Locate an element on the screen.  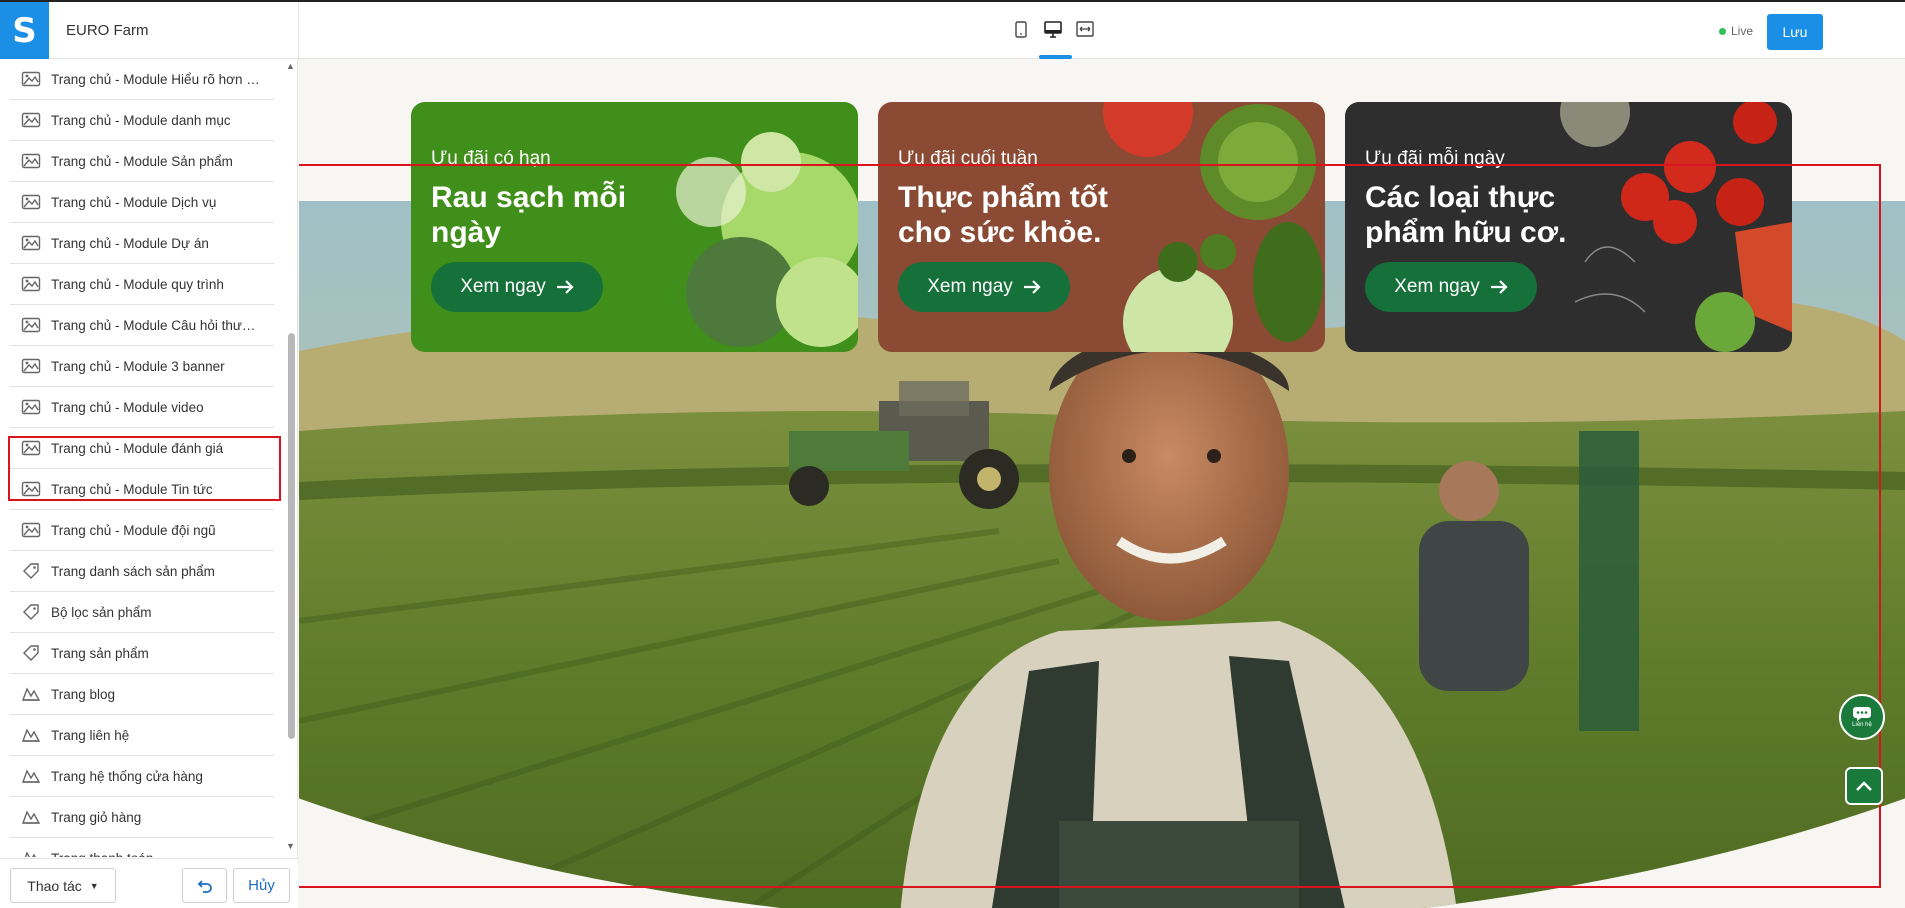
mobile-view-icon is located at coordinates (1021, 29).